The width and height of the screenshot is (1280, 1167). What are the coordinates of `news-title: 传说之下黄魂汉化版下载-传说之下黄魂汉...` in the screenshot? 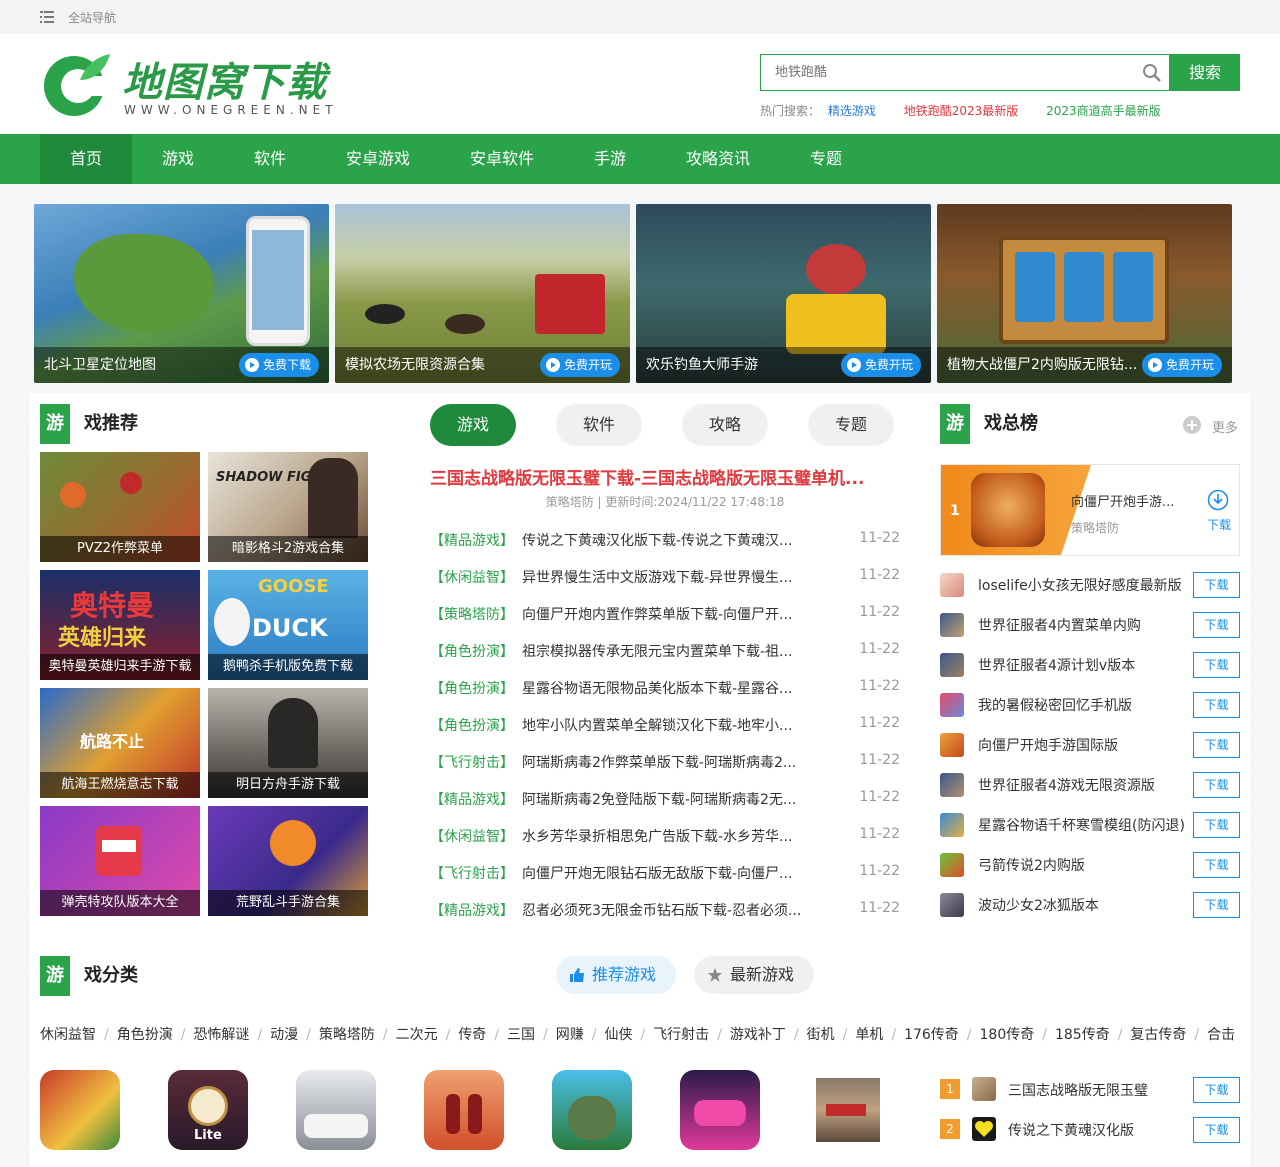 It's located at (657, 541).